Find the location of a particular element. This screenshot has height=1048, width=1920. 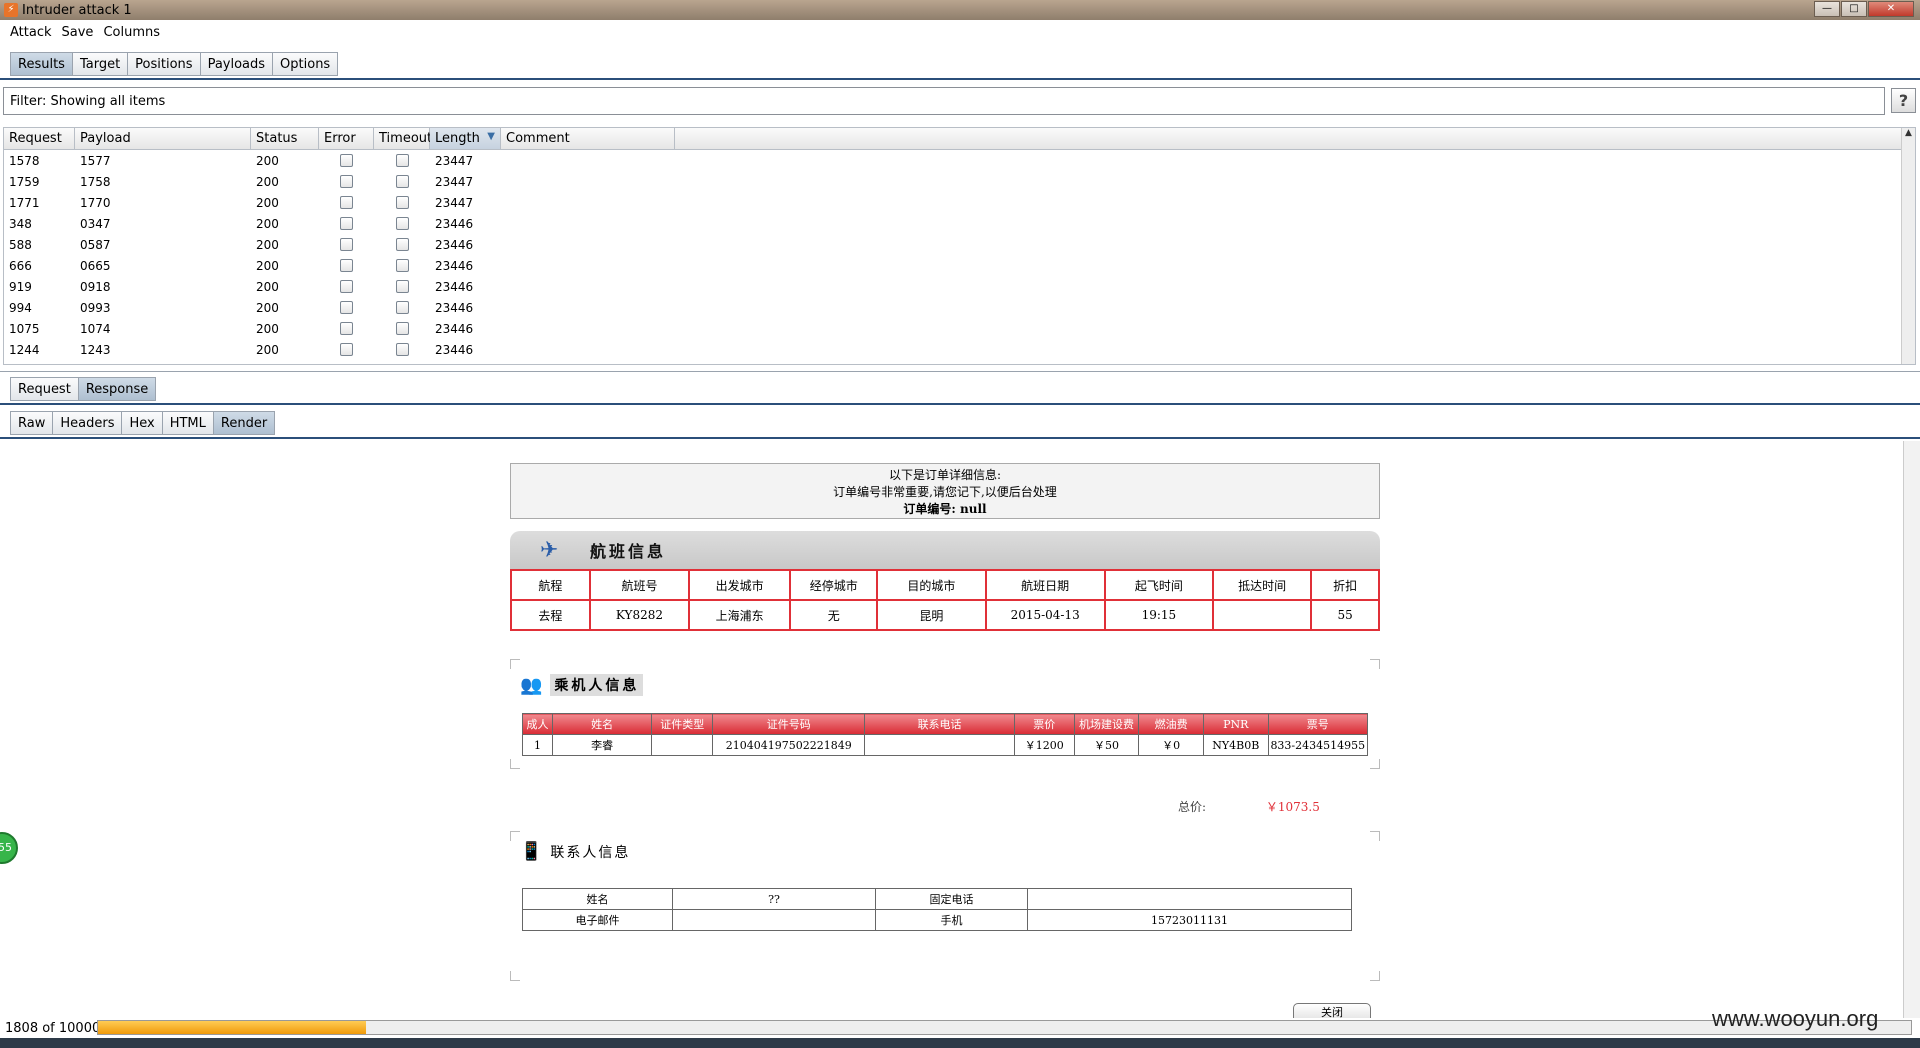

table-cell: 起飞时间 is located at coordinates (1158, 585).